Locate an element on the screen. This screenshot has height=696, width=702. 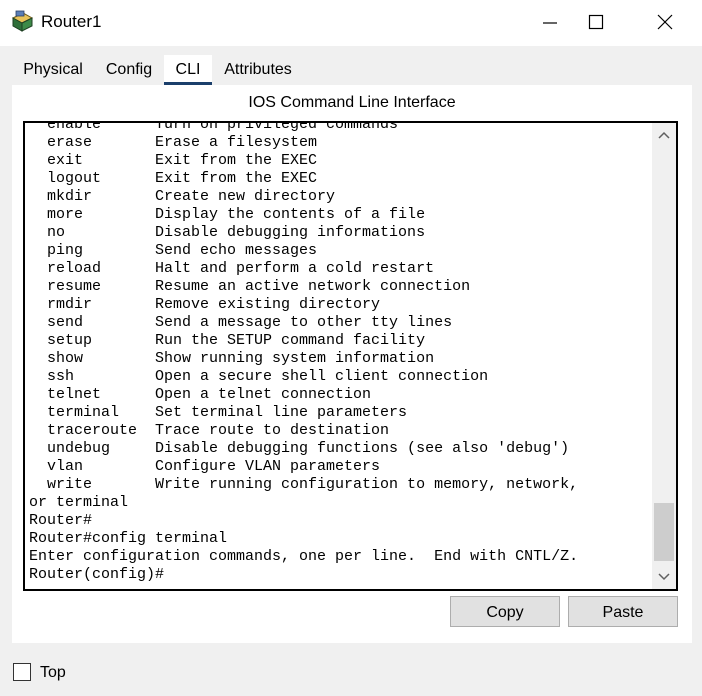
scroll-up-button is located at coordinates (664, 135).